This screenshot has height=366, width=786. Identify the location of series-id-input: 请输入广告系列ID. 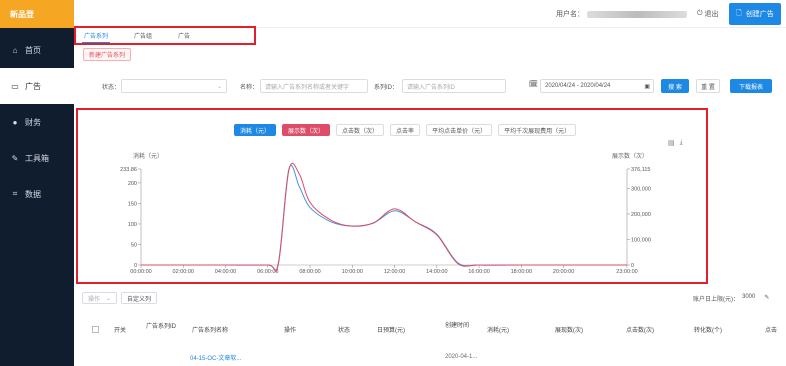
(454, 86).